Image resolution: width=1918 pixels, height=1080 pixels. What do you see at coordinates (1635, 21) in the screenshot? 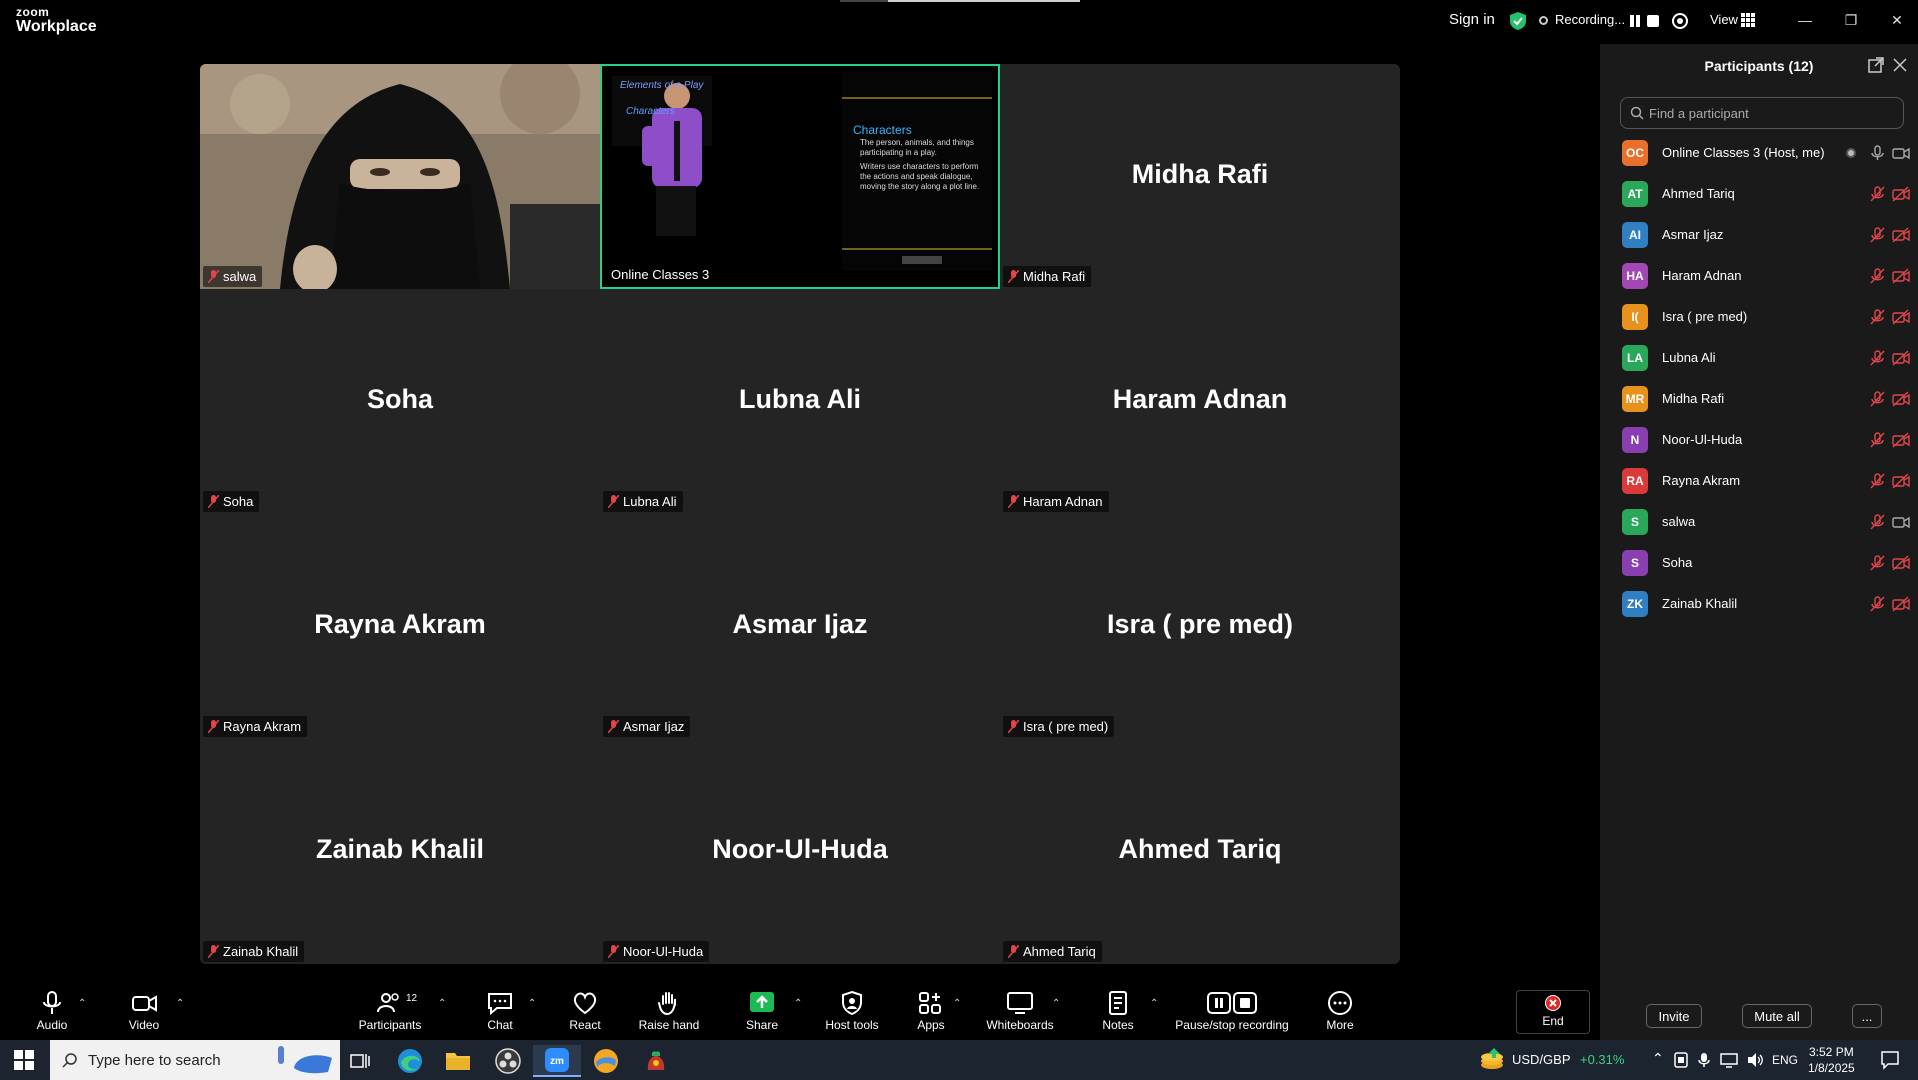
I see `pause-recording-icon` at bounding box center [1635, 21].